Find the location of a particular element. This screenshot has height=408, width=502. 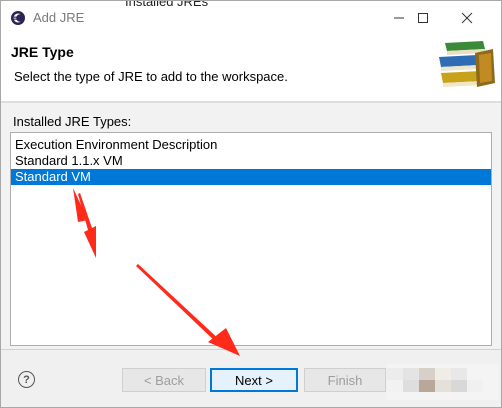

window-title: Add JRE is located at coordinates (59, 17).